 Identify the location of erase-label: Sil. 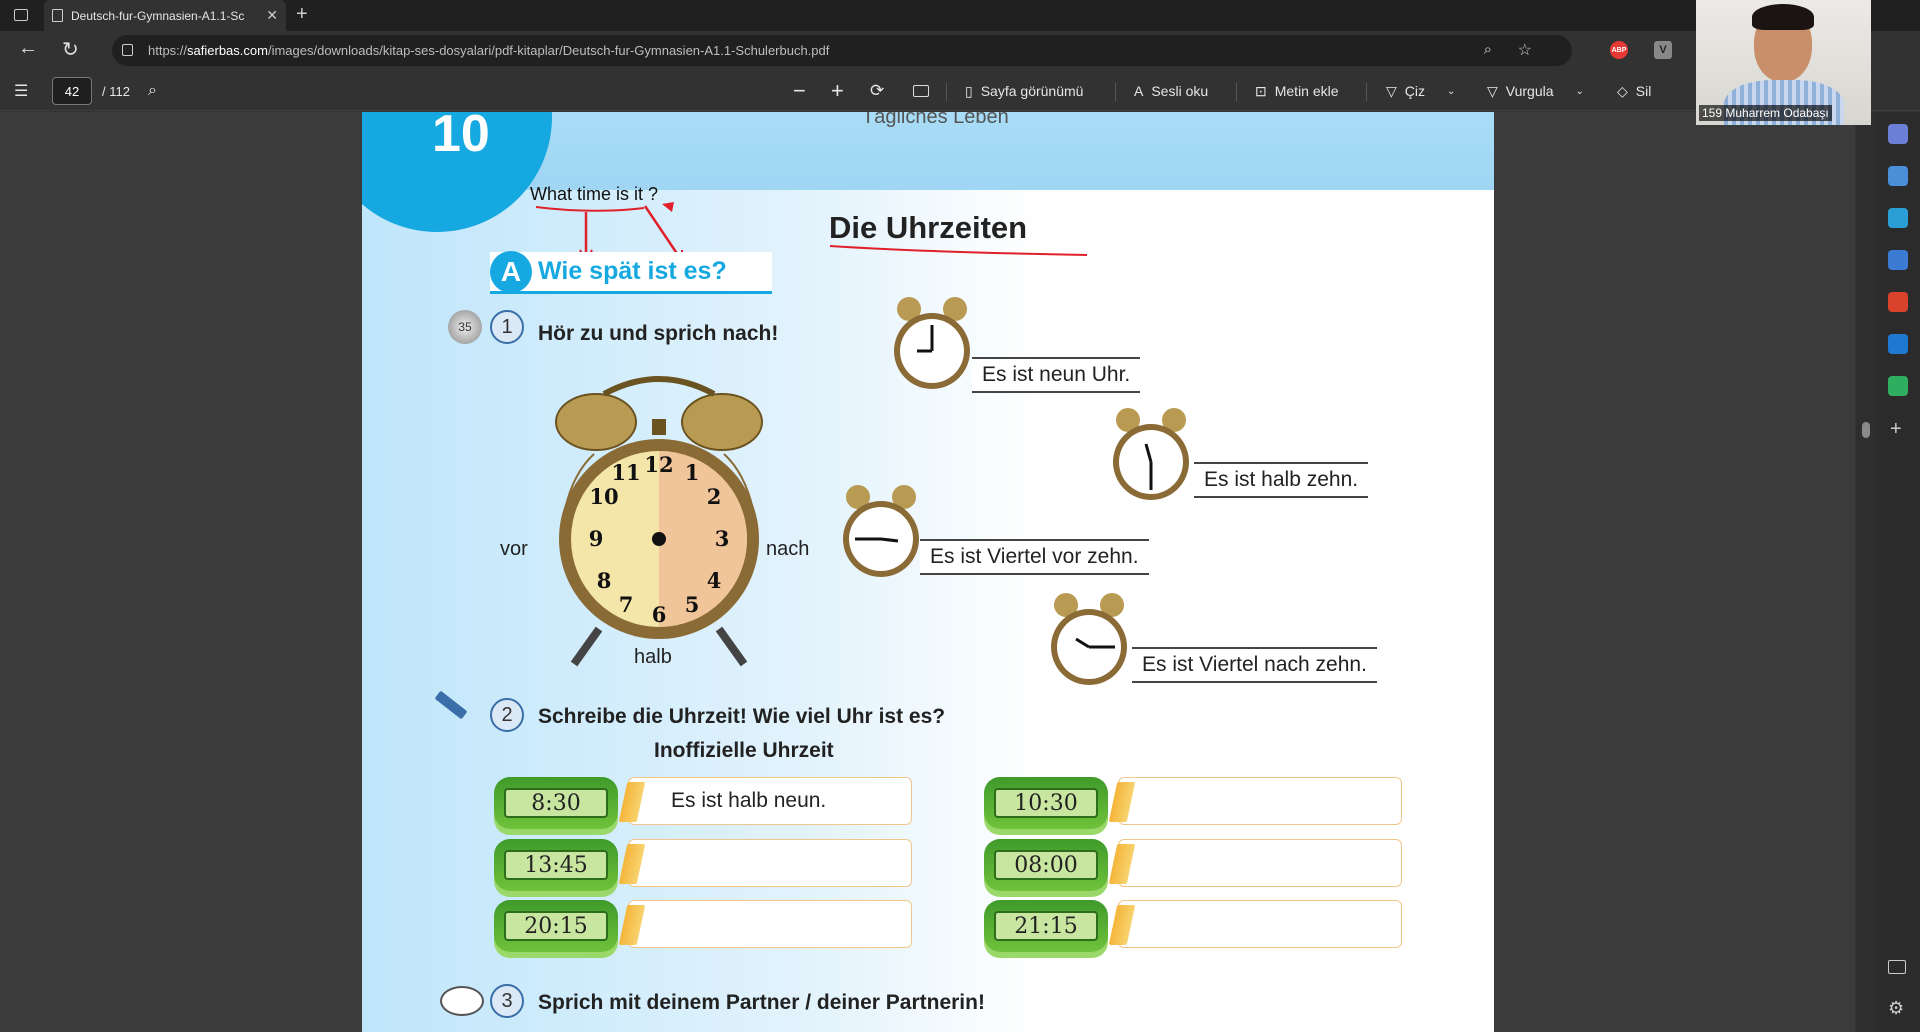
(1643, 91).